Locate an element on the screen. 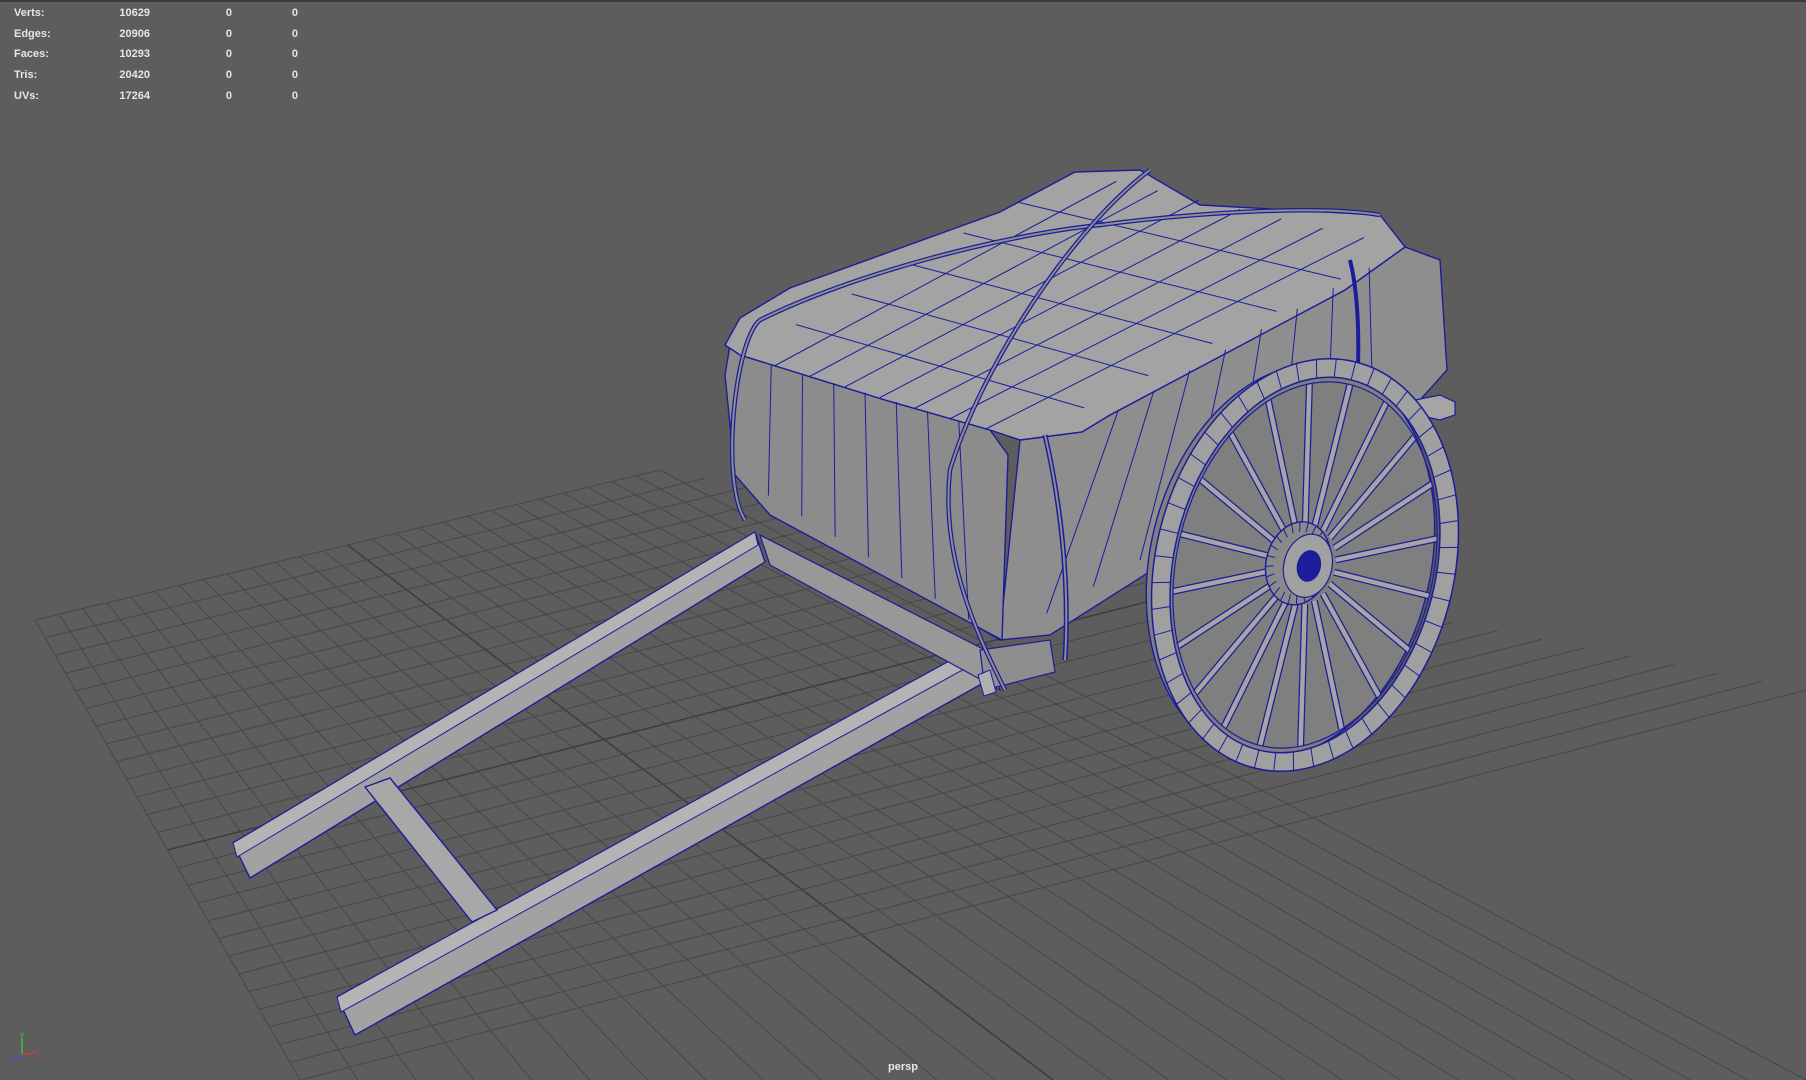 Image resolution: width=1806 pixels, height=1080 pixels. hud-value: 17264 is located at coordinates (134, 95).